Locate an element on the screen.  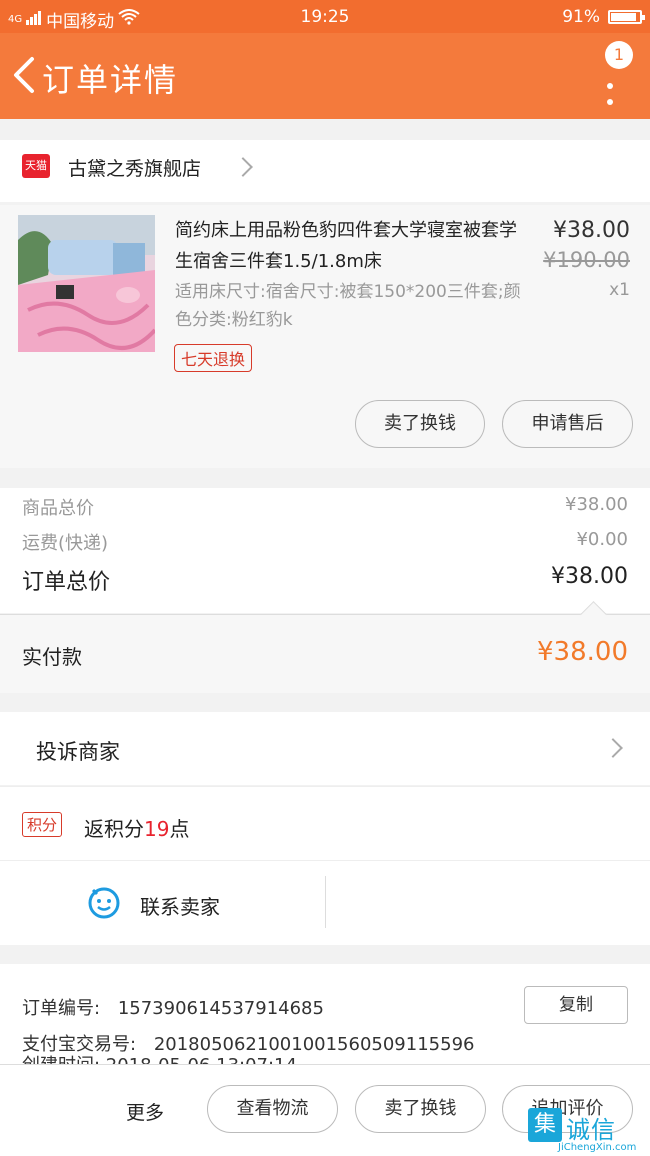
chat-face-icon is located at coordinates (104, 903).